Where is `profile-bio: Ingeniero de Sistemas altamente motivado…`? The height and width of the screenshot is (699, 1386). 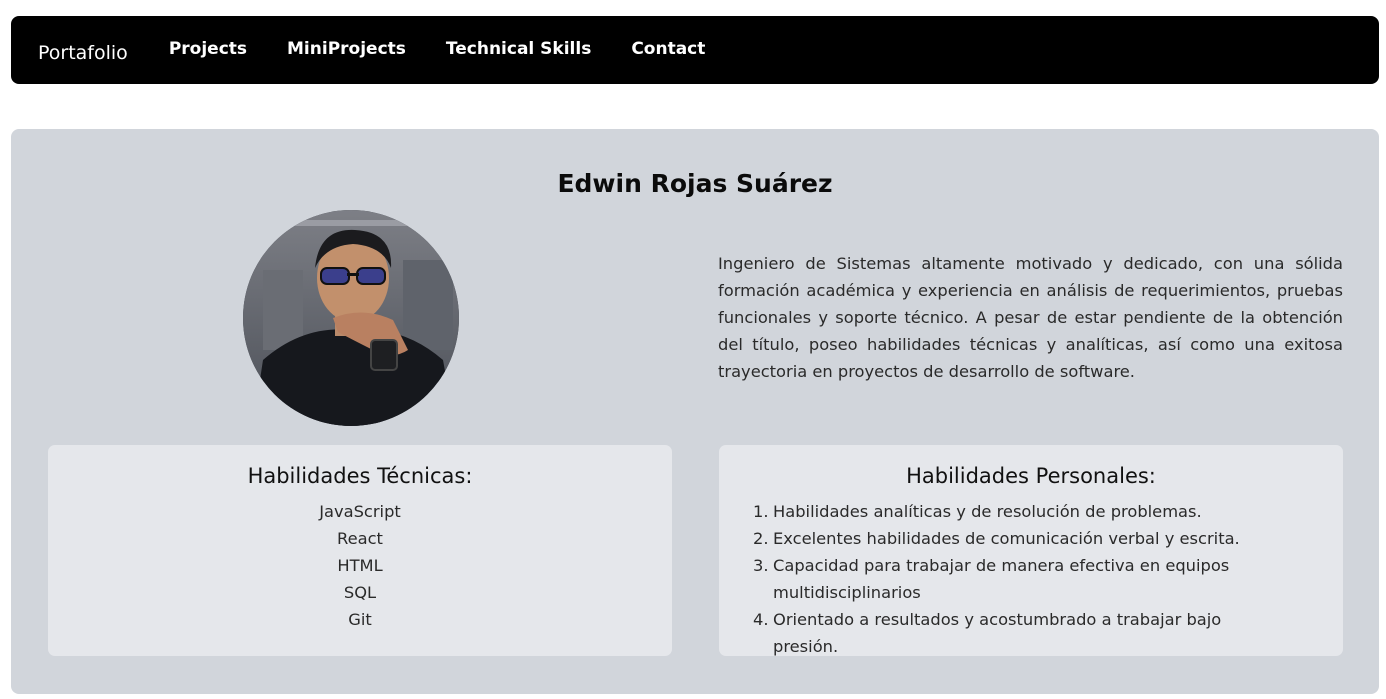
profile-bio: Ingeniero de Sistemas altamente motivado… is located at coordinates (1030, 317).